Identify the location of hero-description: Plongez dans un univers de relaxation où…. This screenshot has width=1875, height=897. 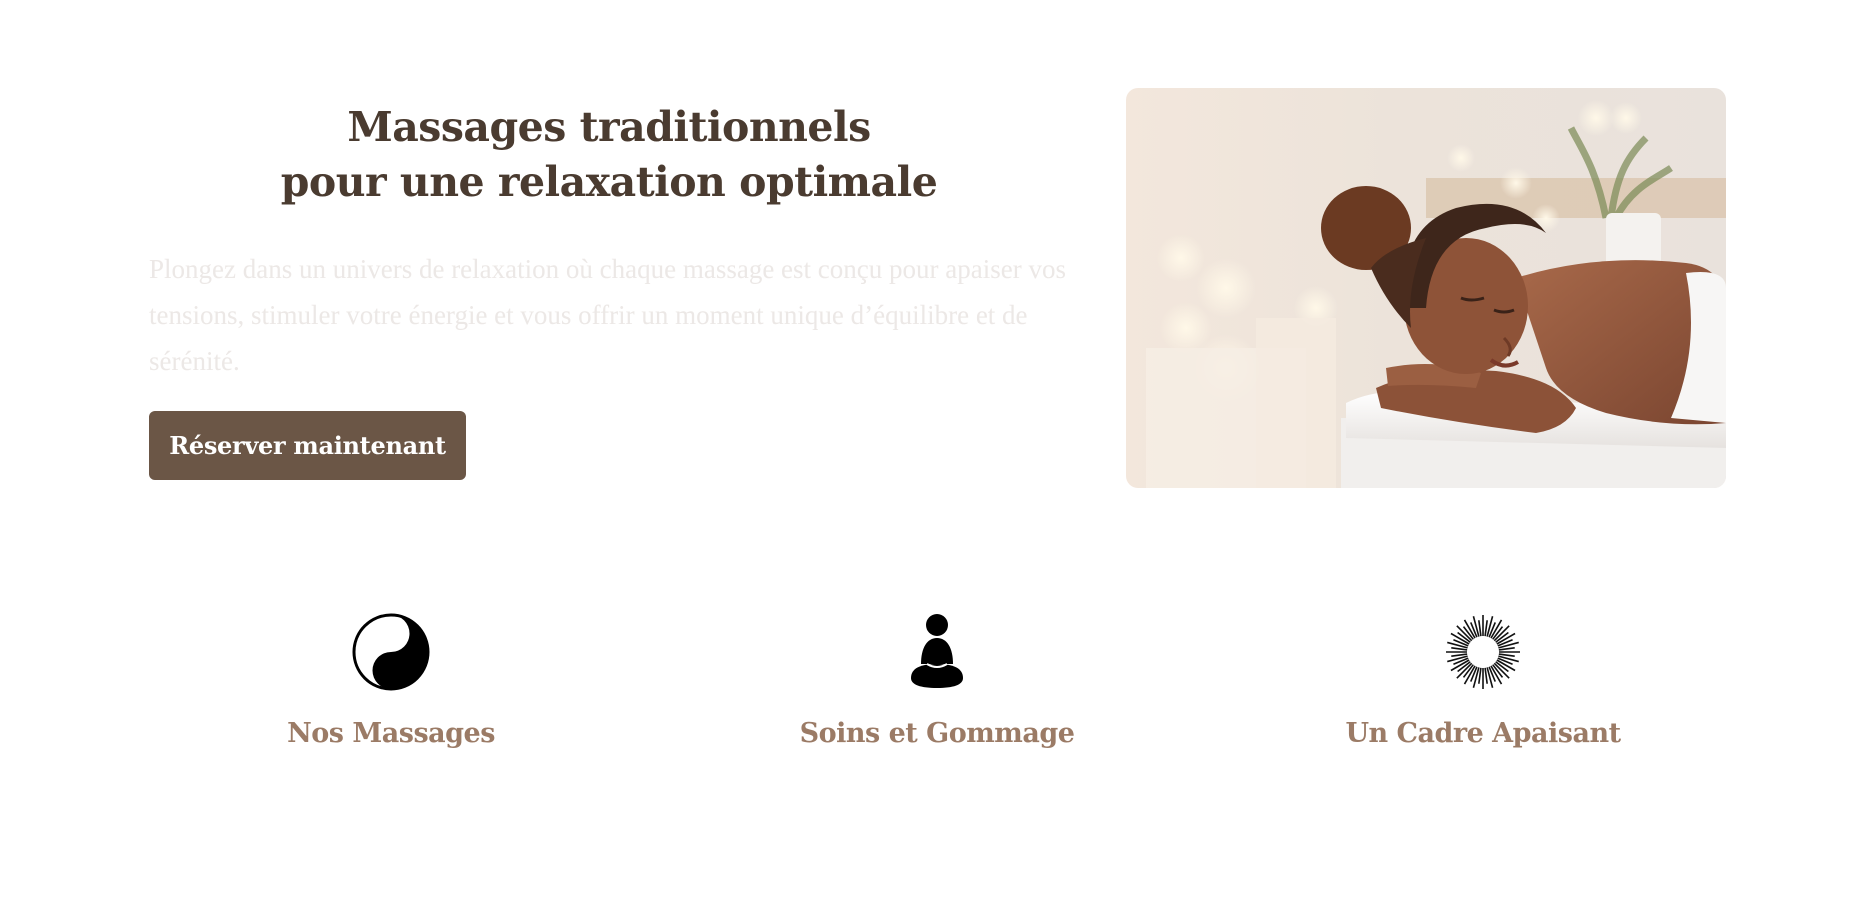
(607, 315).